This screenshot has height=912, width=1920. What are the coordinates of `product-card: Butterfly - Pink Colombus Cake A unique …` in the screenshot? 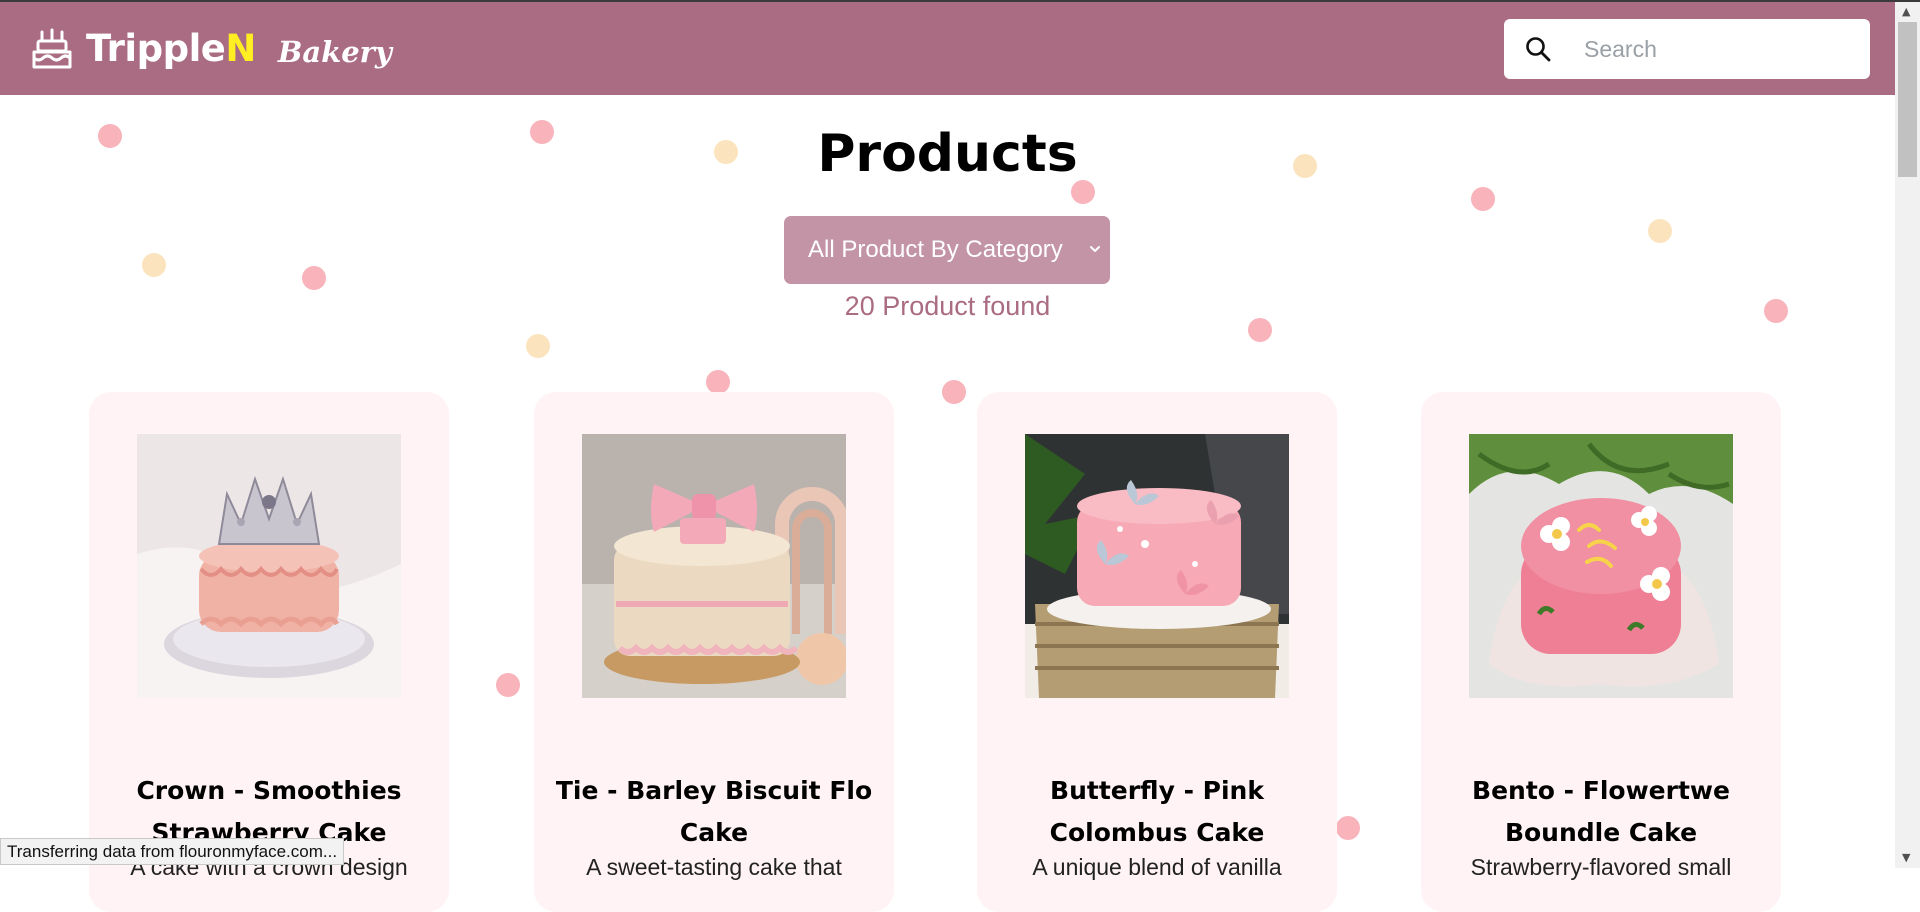 It's located at (1157, 652).